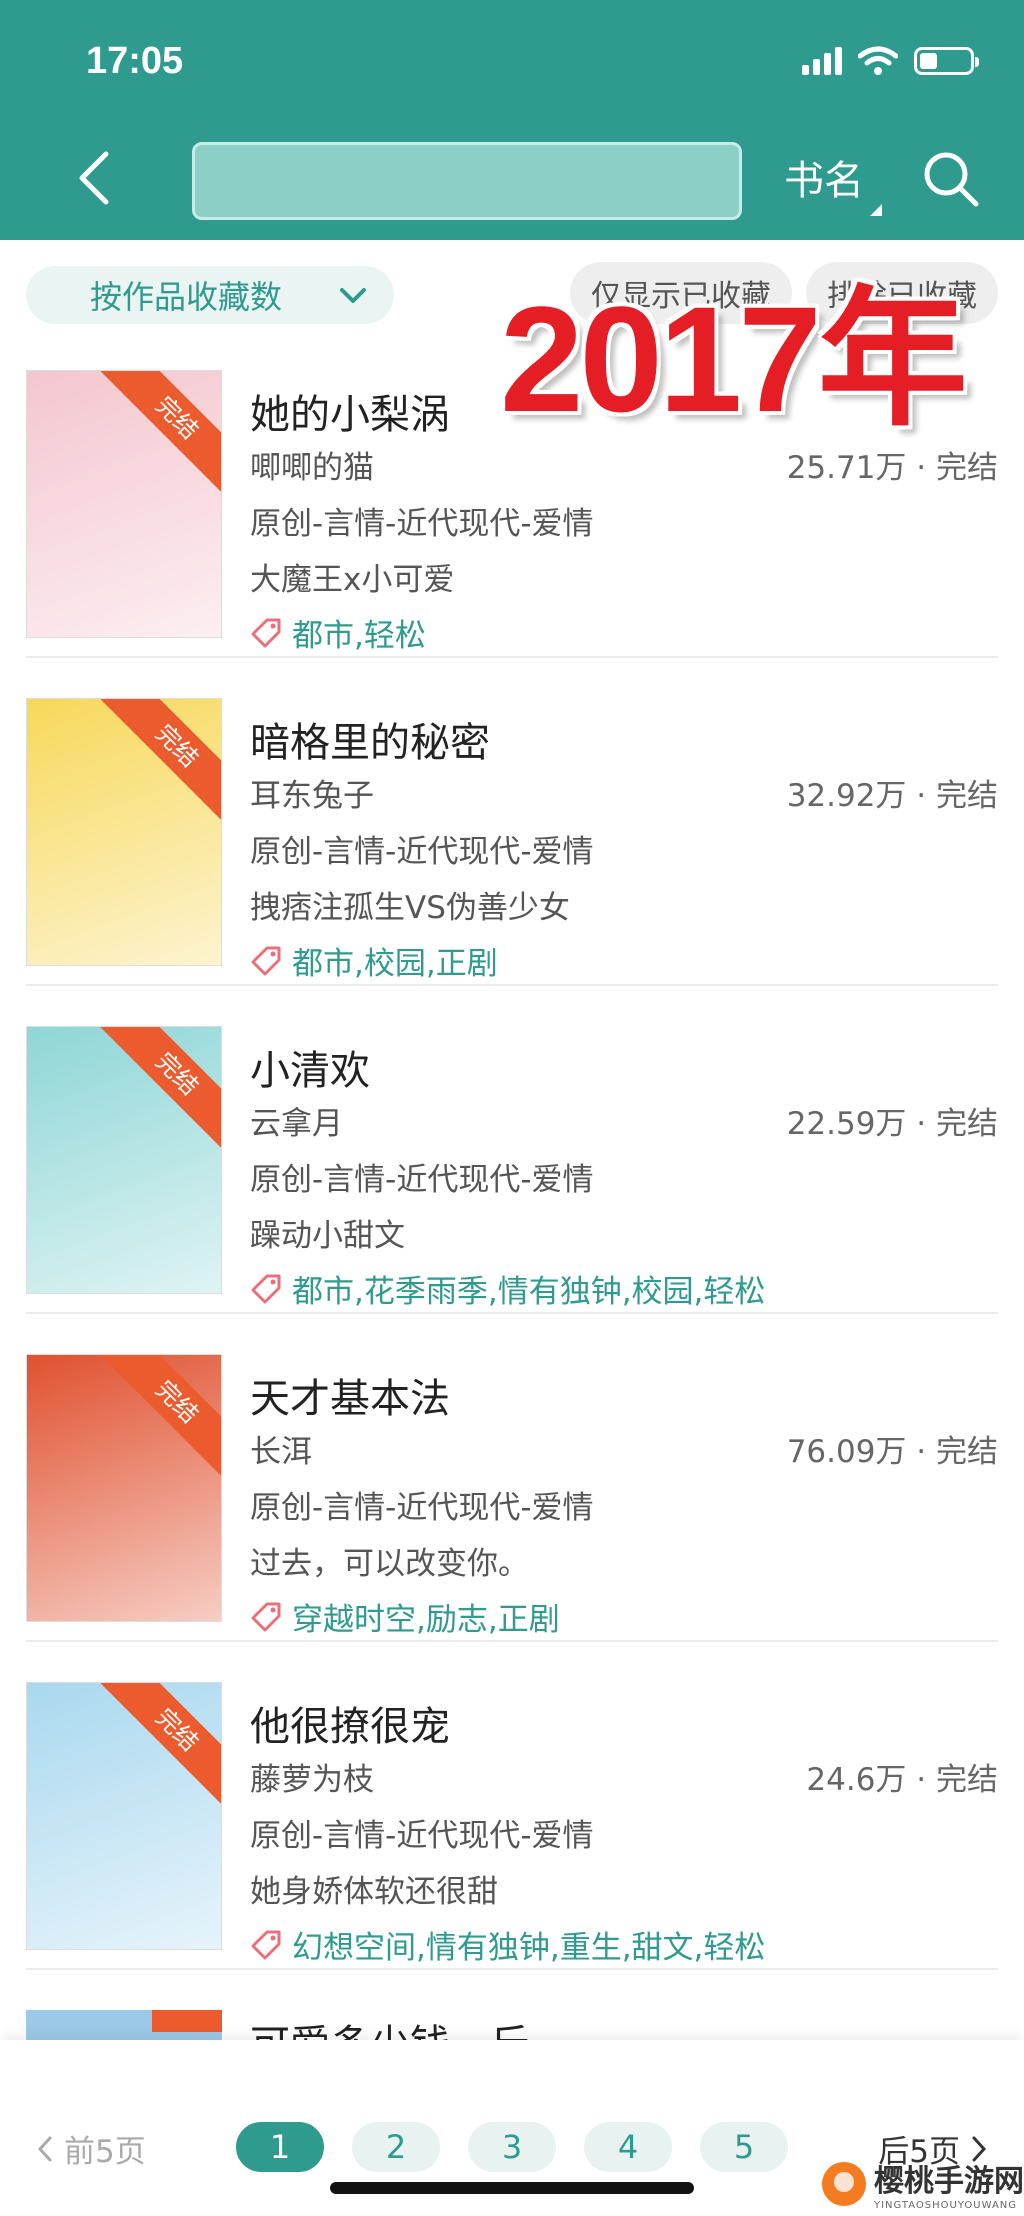 This screenshot has height=2216, width=1024. What do you see at coordinates (94, 178) in the screenshot?
I see `back-button` at bounding box center [94, 178].